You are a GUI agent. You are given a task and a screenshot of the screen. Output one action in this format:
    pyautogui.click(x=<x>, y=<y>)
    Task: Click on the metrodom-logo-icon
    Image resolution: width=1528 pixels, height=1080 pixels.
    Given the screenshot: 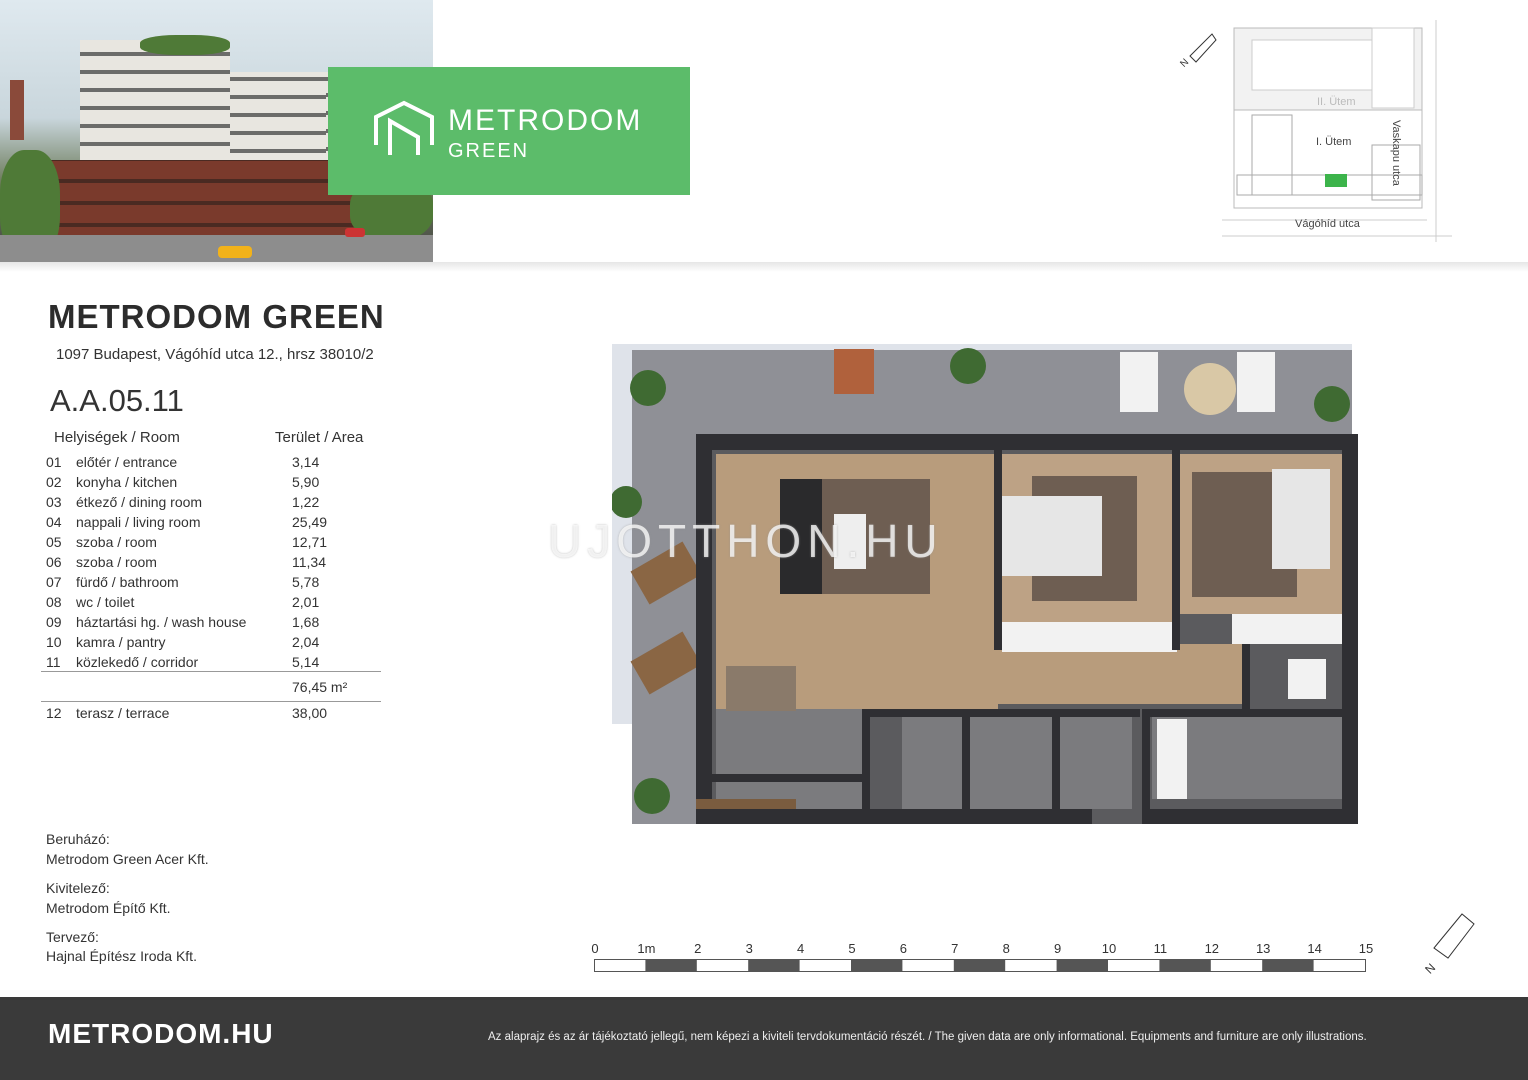 What is the action you would take?
    pyautogui.click(x=404, y=127)
    